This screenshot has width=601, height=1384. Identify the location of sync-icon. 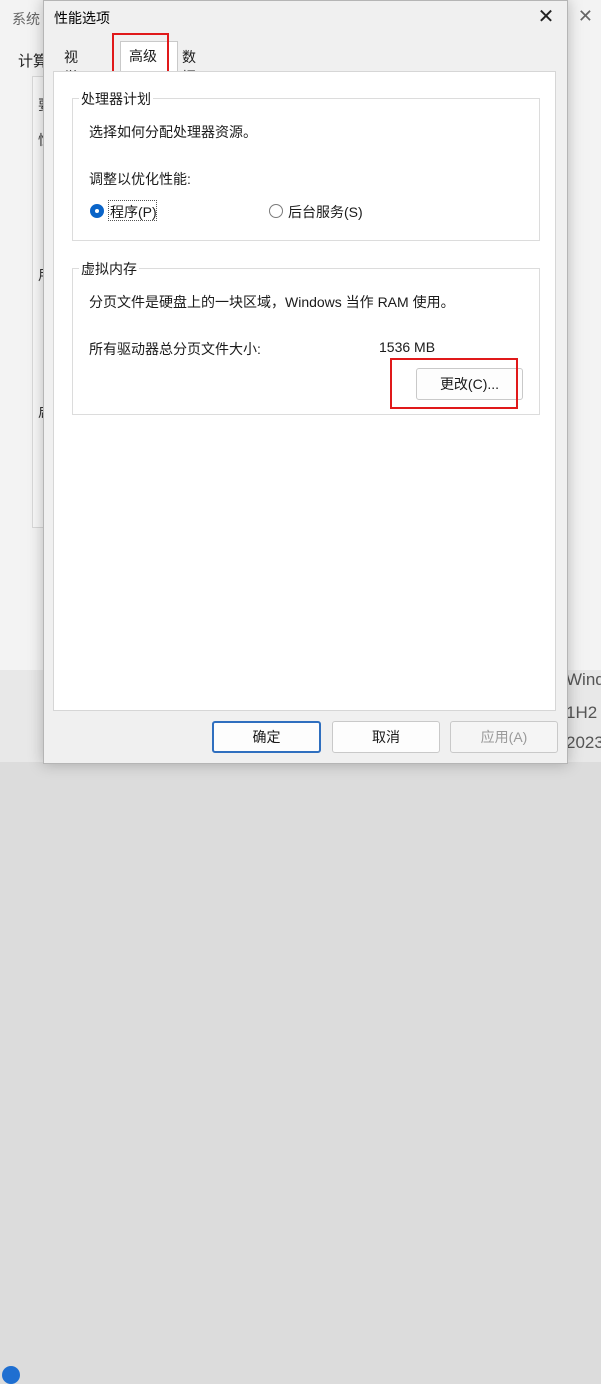
(11, 1375).